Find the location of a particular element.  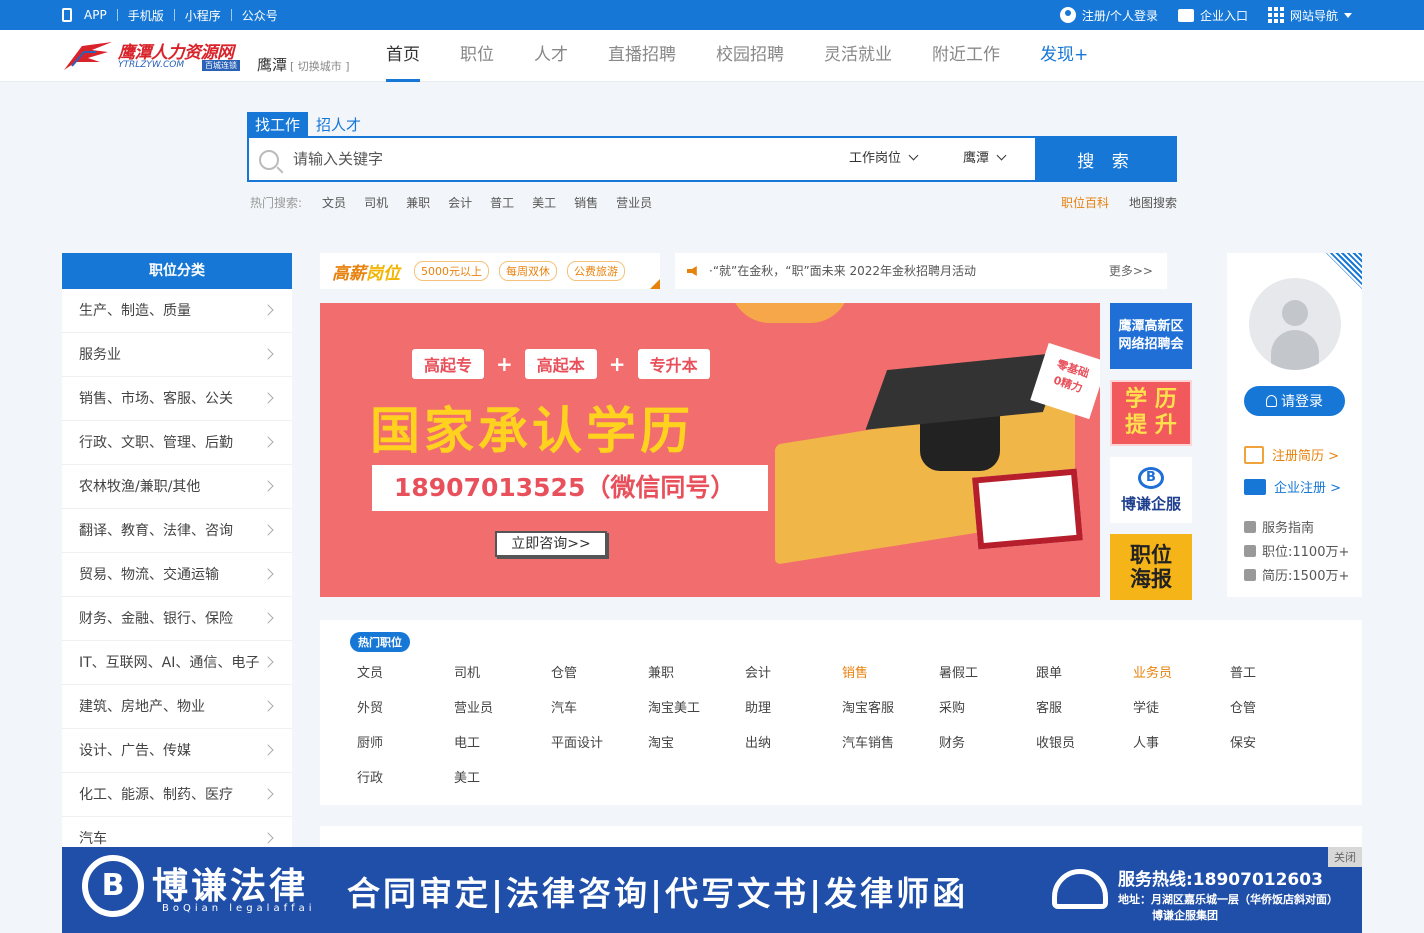

search-button: 搜 索 is located at coordinates (1106, 159).